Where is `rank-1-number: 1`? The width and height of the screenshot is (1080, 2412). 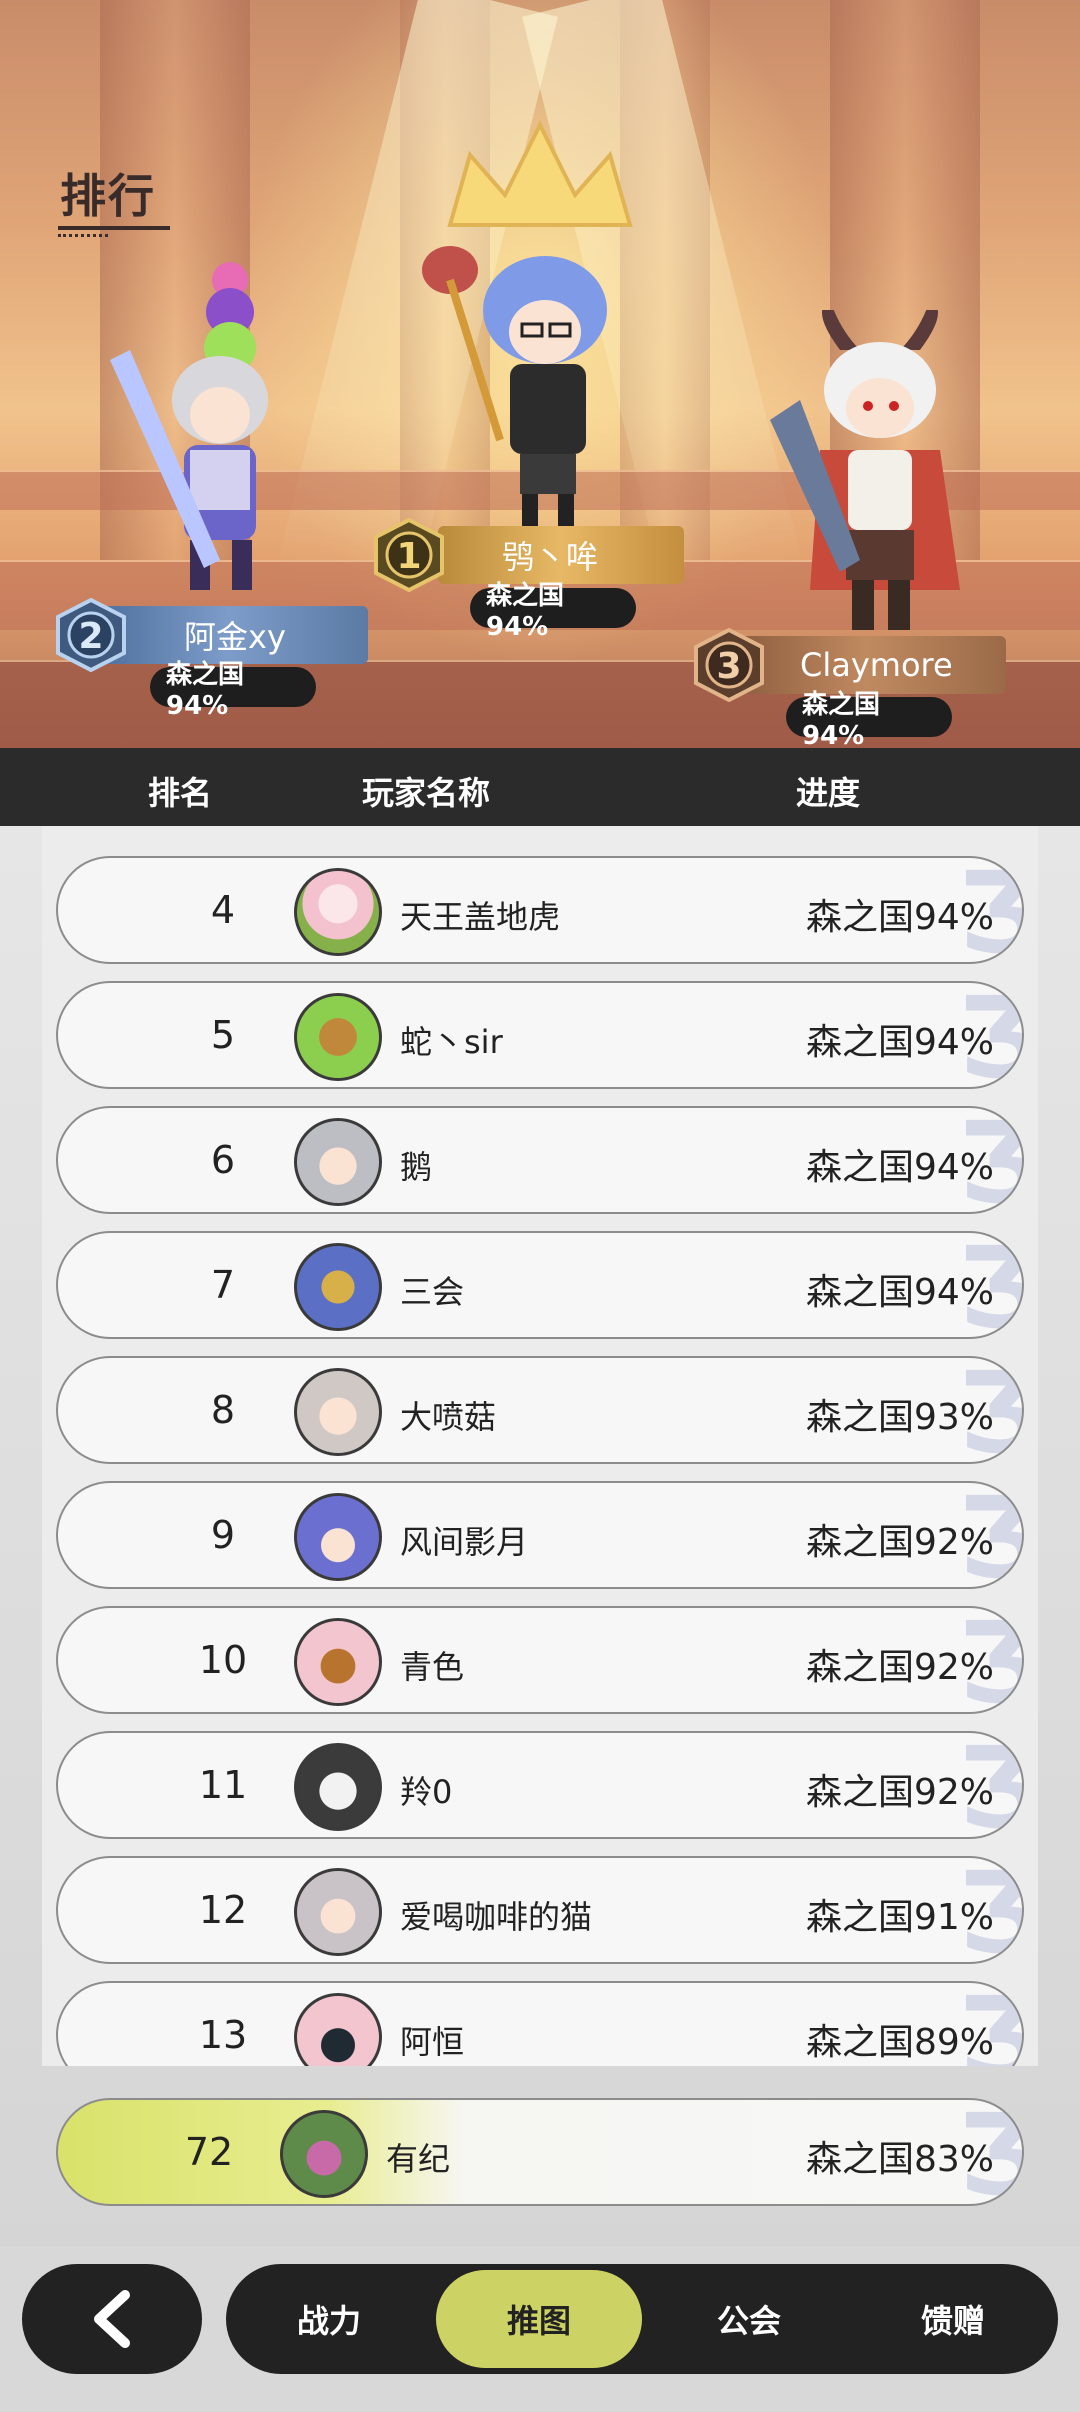 rank-1-number: 1 is located at coordinates (408, 556).